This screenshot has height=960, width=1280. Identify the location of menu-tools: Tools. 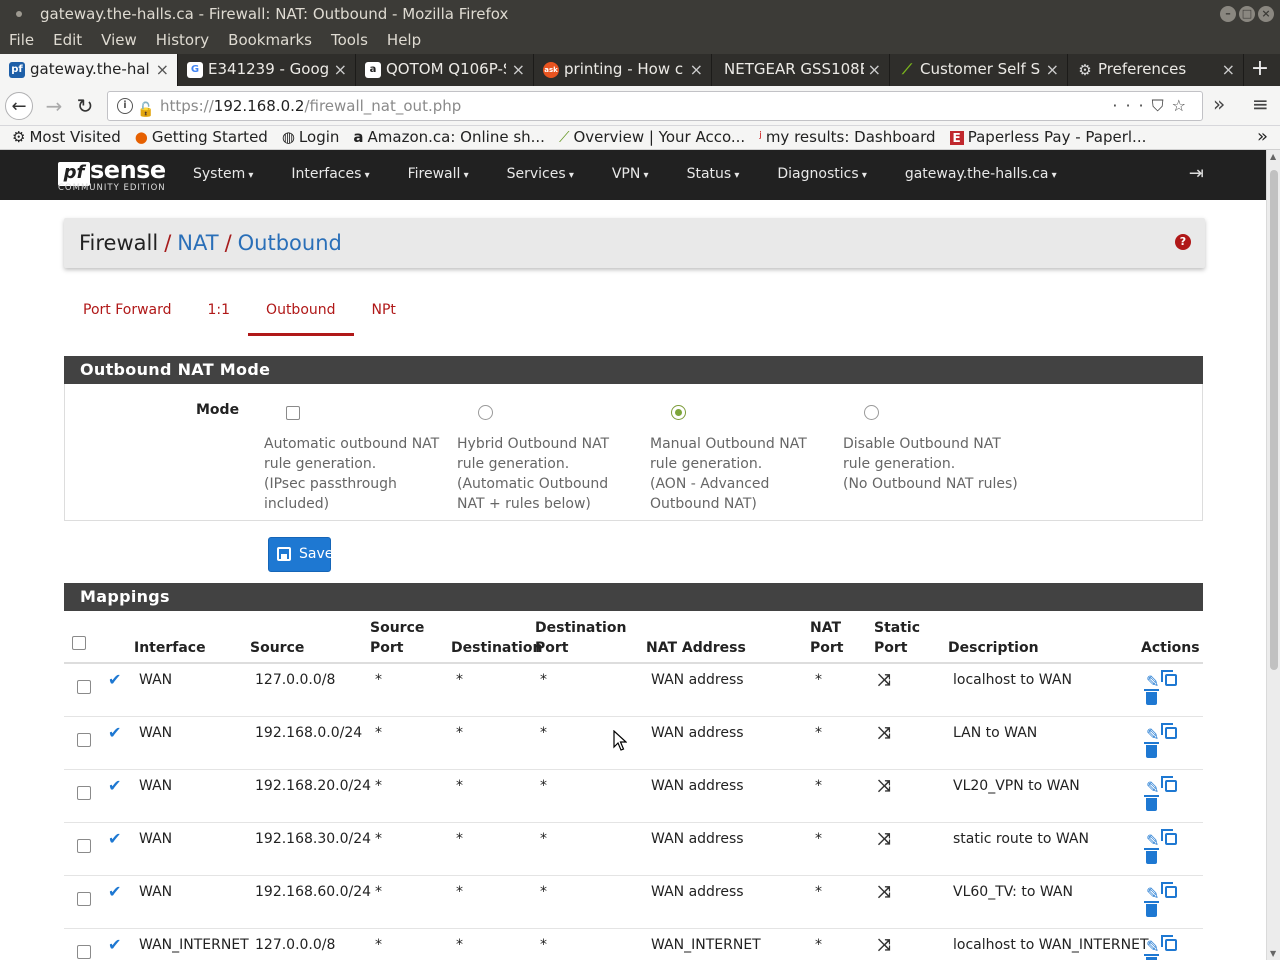
(350, 41).